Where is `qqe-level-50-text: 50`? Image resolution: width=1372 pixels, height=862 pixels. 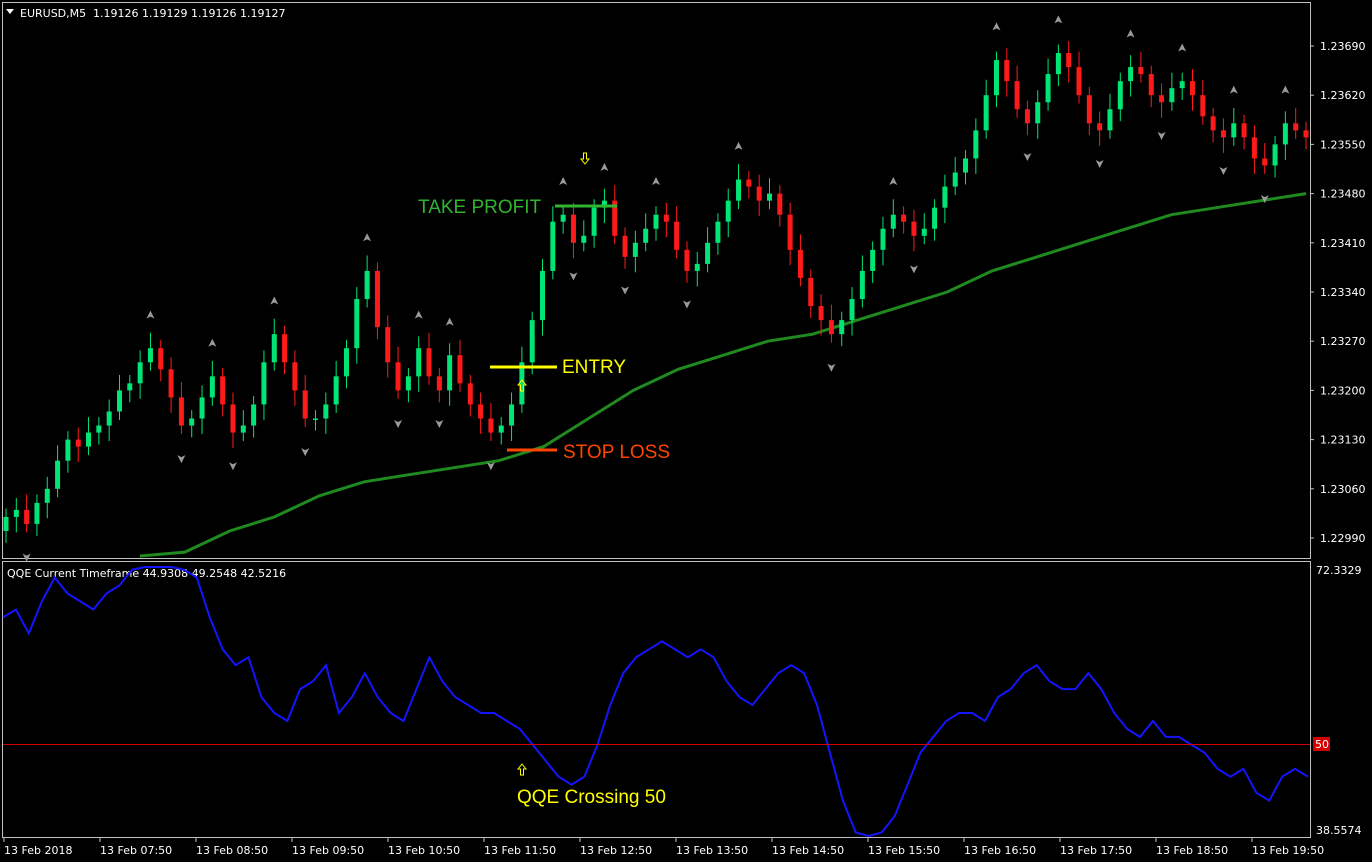
qqe-level-50-text: 50 is located at coordinates (1322, 744).